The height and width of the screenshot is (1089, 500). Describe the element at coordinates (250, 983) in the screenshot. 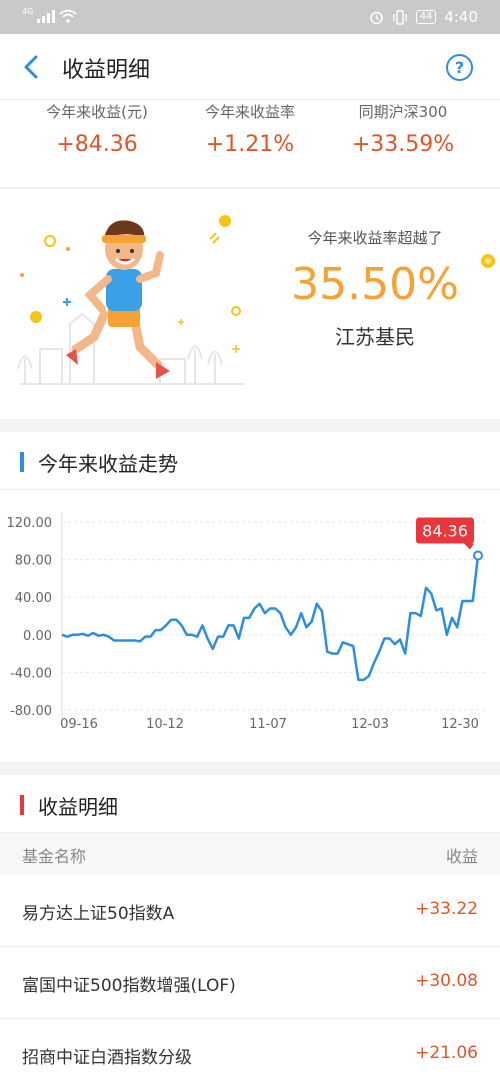

I see `table-row: 富国中证500指数增强(LOF) +30.08` at that location.